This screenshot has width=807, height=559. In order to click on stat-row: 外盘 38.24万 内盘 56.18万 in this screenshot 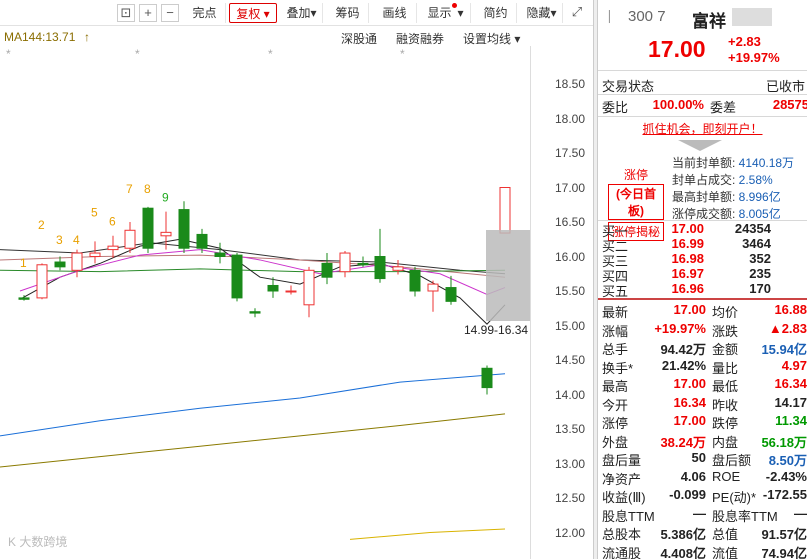, I will do `click(702, 441)`.